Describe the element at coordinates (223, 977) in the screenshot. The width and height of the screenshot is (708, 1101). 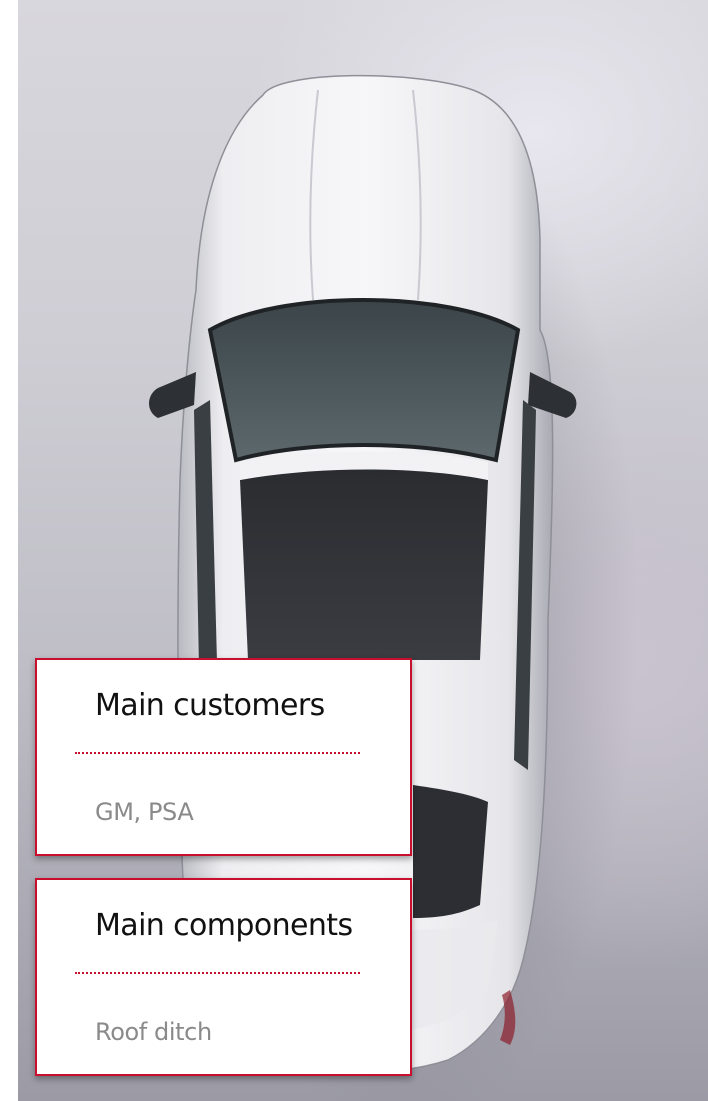
I see `main-components-card: Main components Roof ditch` at that location.